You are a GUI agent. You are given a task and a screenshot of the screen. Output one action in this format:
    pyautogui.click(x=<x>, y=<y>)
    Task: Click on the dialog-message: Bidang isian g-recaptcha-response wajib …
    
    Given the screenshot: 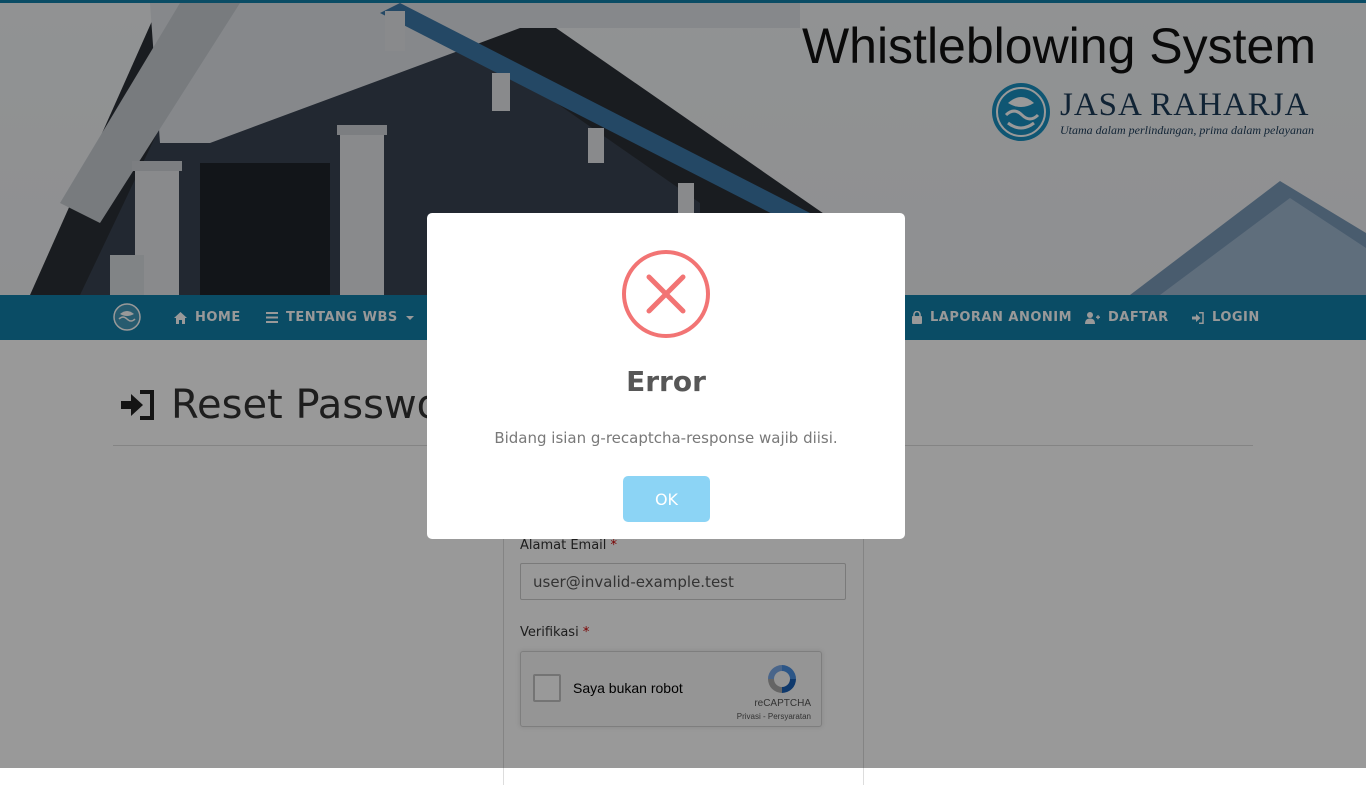 What is the action you would take?
    pyautogui.click(x=666, y=438)
    